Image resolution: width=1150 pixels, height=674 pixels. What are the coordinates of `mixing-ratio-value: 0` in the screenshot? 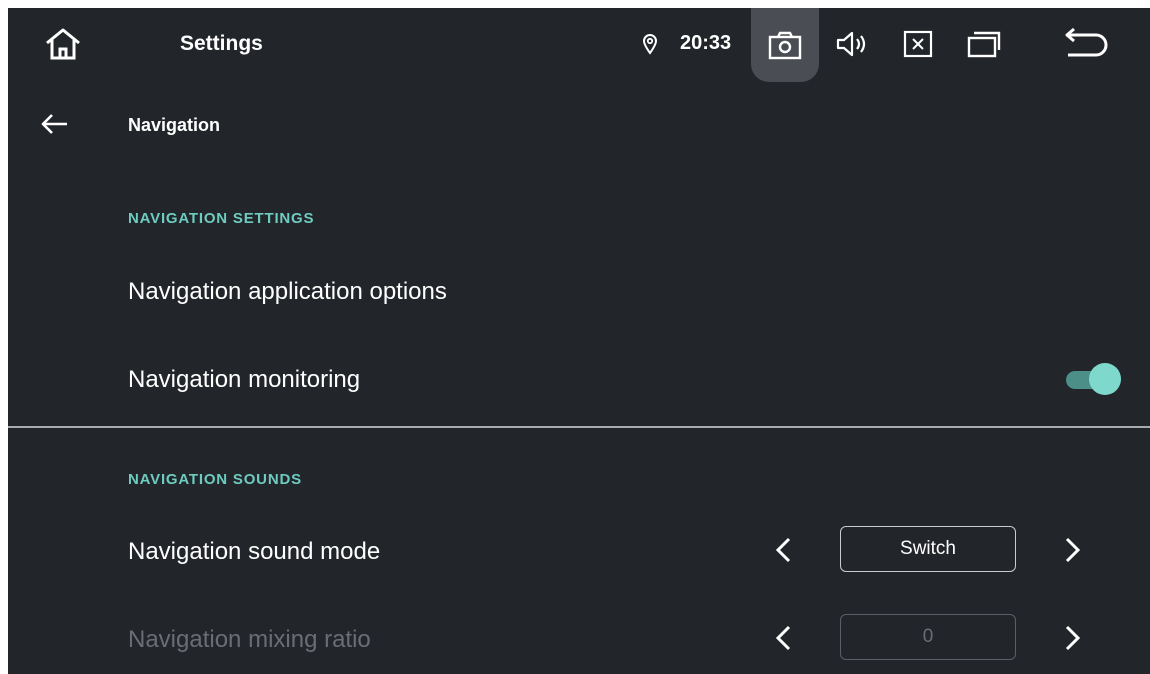 It's located at (928, 637).